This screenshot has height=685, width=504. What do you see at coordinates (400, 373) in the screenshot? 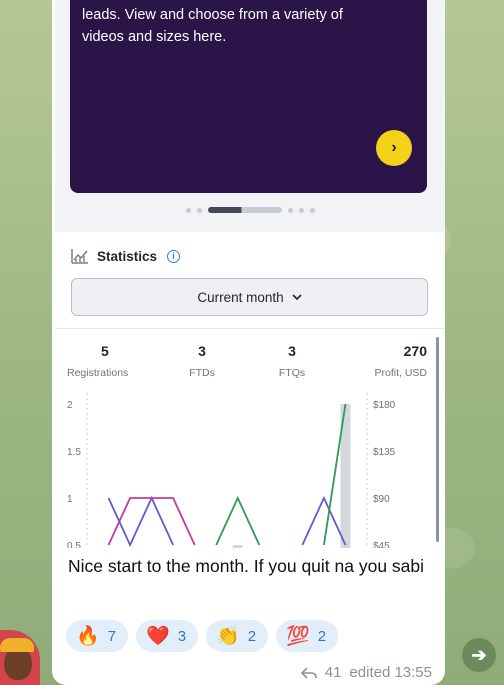
I see `metric-label: Profit, USD` at bounding box center [400, 373].